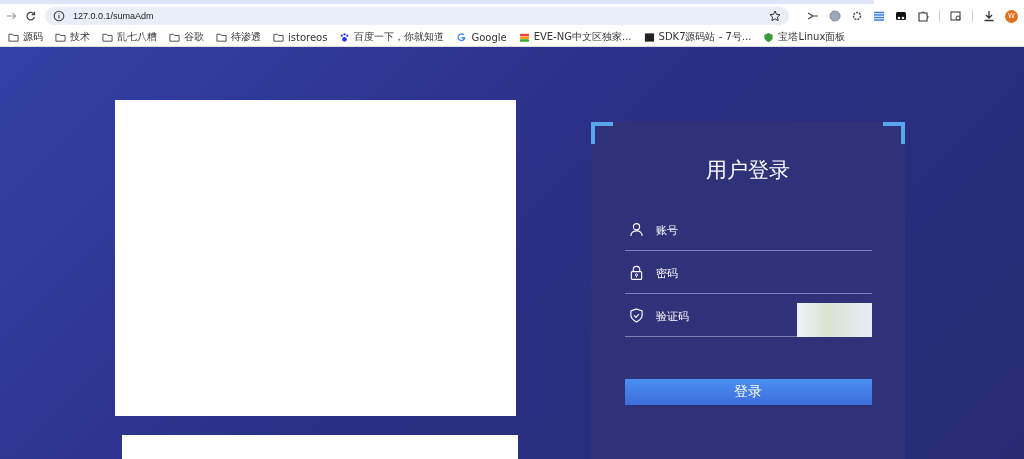 The width and height of the screenshot is (1024, 459). What do you see at coordinates (462, 37) in the screenshot?
I see `google-g-icon` at bounding box center [462, 37].